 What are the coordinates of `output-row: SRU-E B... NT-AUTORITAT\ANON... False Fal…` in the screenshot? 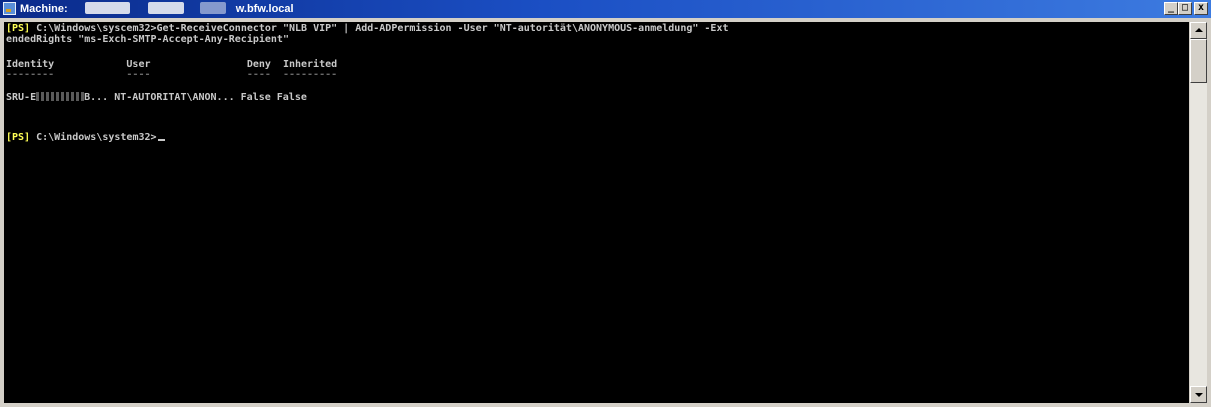 It's located at (156, 97).